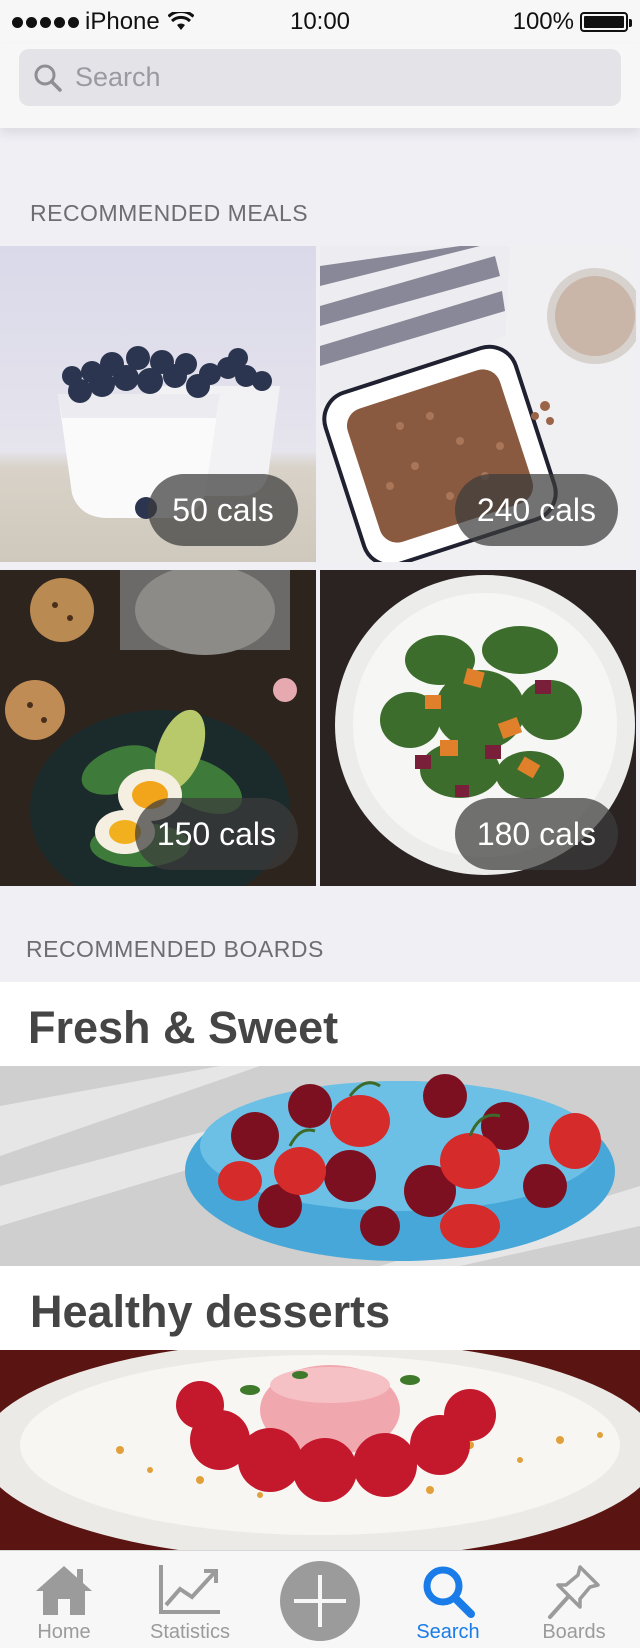 This screenshot has height=1648, width=640. Describe the element at coordinates (45, 22) in the screenshot. I see `signal-icon` at that location.